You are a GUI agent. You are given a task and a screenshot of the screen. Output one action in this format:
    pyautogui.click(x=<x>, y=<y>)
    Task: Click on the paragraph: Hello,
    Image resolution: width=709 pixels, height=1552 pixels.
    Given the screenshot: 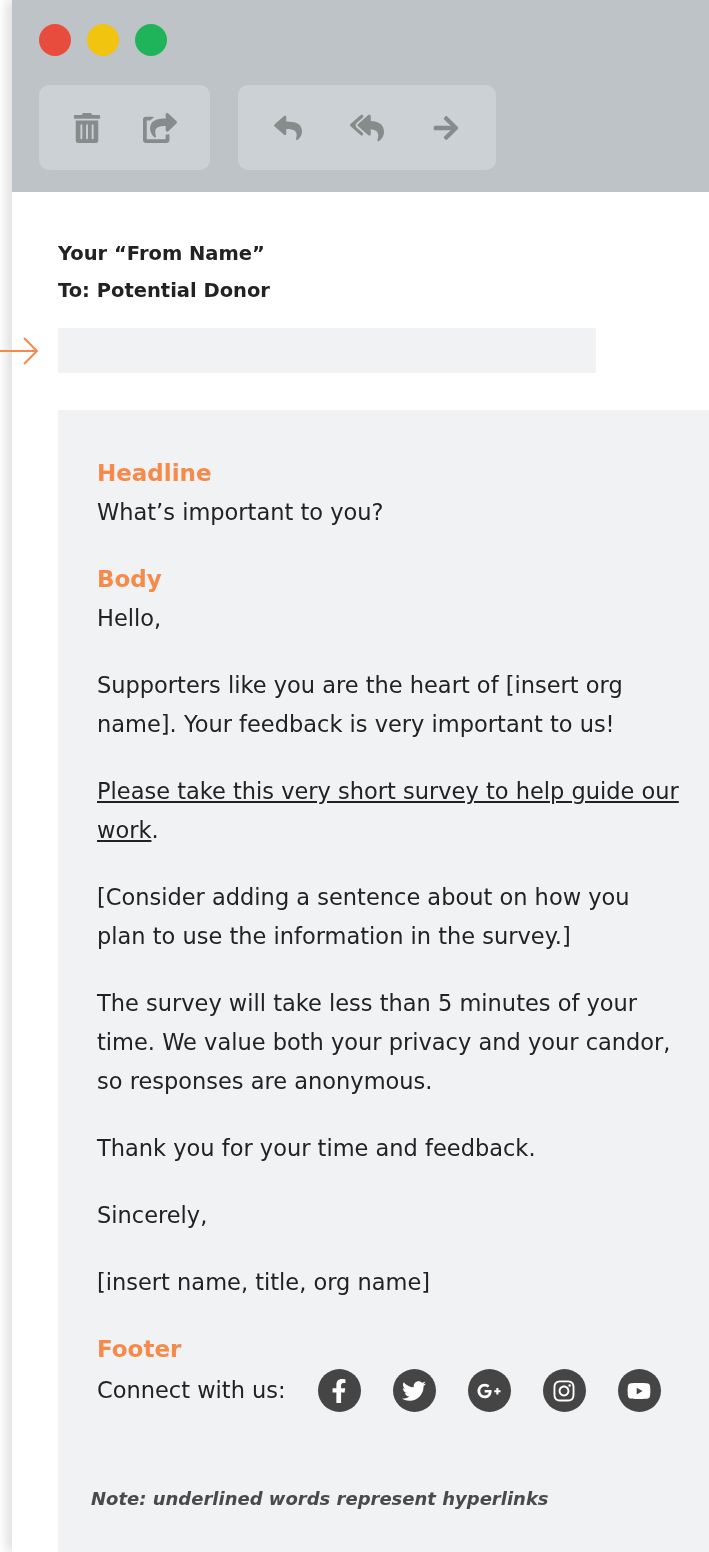 What is the action you would take?
    pyautogui.click(x=130, y=618)
    